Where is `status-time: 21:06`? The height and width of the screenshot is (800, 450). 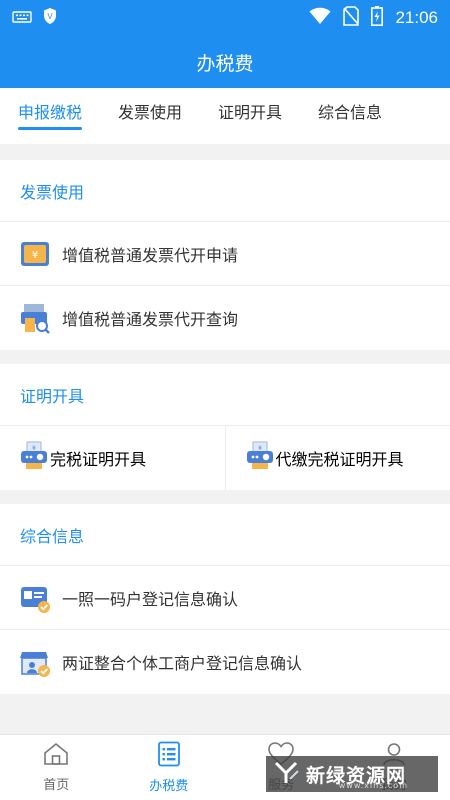
status-time: 21:06 is located at coordinates (416, 17).